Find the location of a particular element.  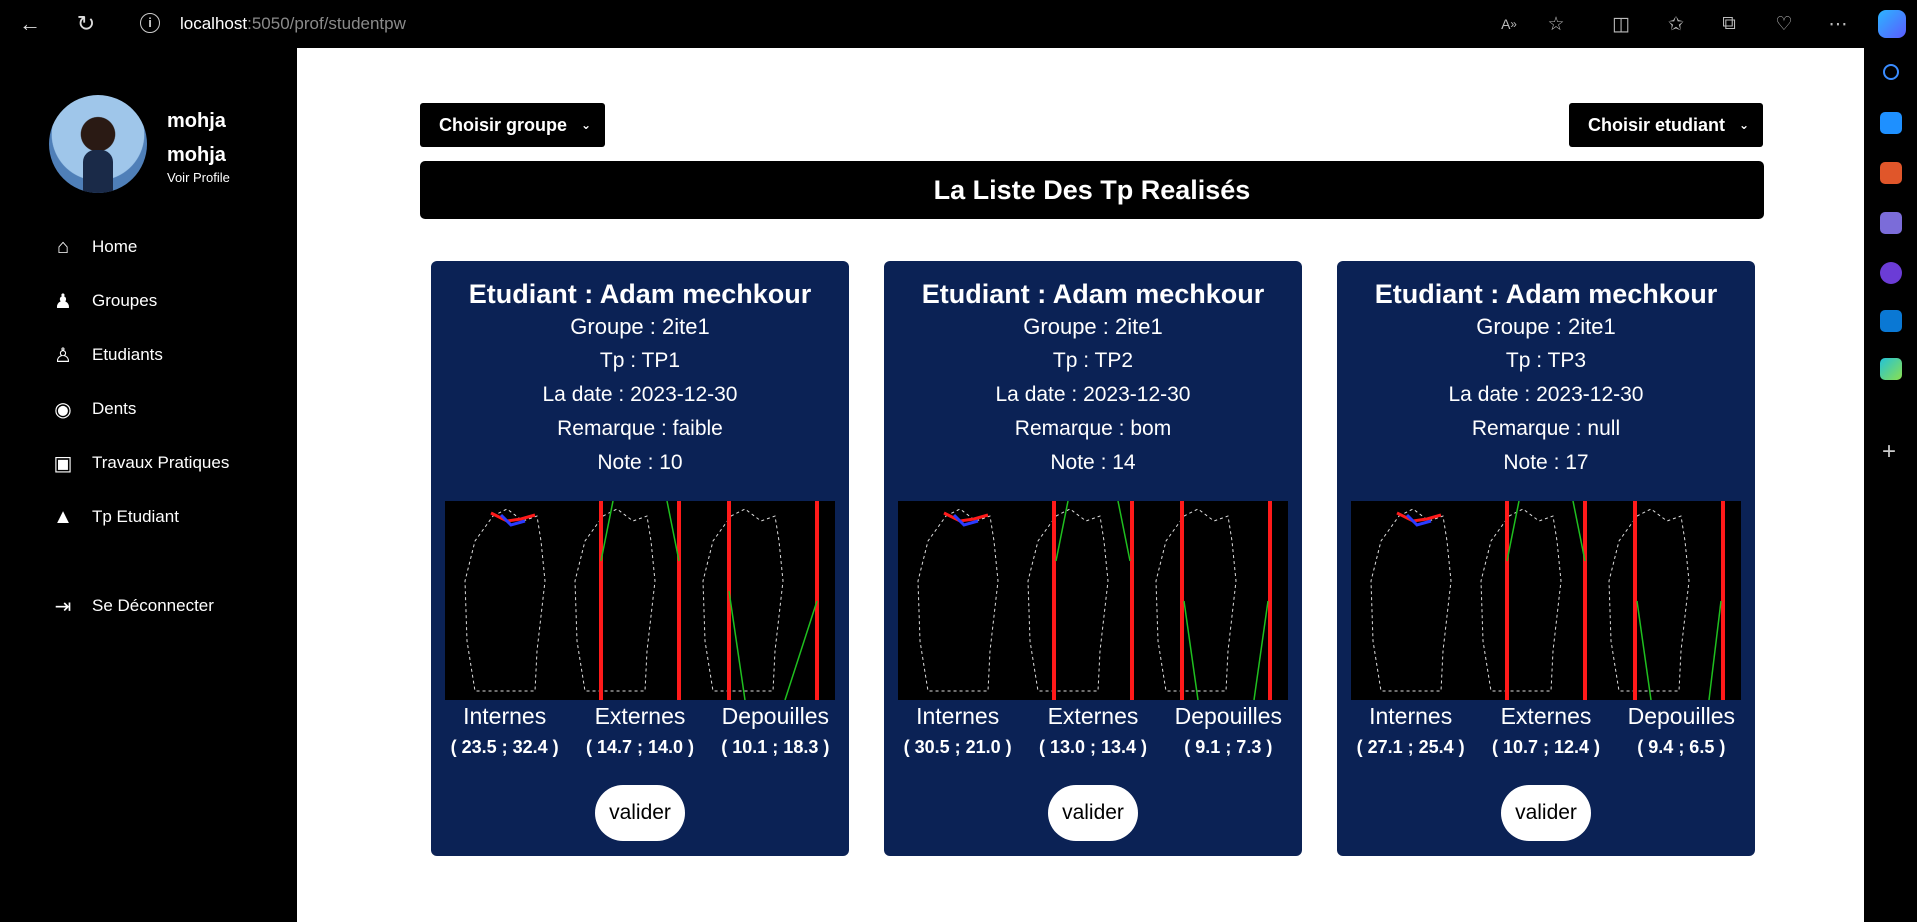

sidebar-item-tp-etudiant: ▲ Tp Etudiant is located at coordinates (114, 517).